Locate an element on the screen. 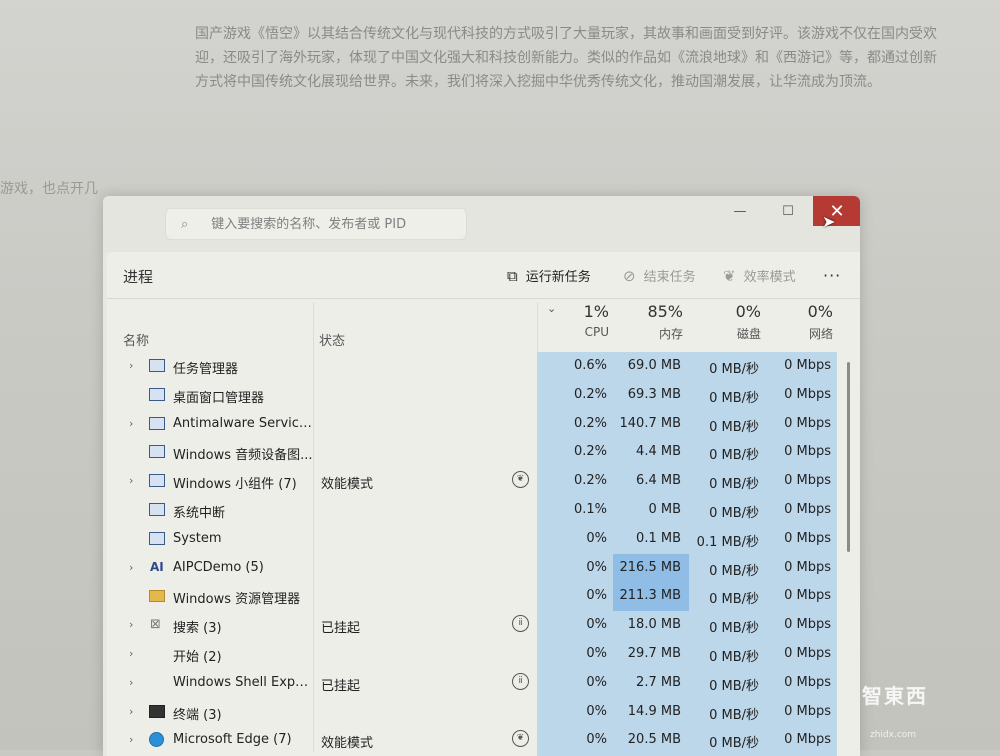  table-row: › 开始 (2) 0% 29.7 MB 0 MB/秒 0 Mbps is located at coordinates (477, 654).